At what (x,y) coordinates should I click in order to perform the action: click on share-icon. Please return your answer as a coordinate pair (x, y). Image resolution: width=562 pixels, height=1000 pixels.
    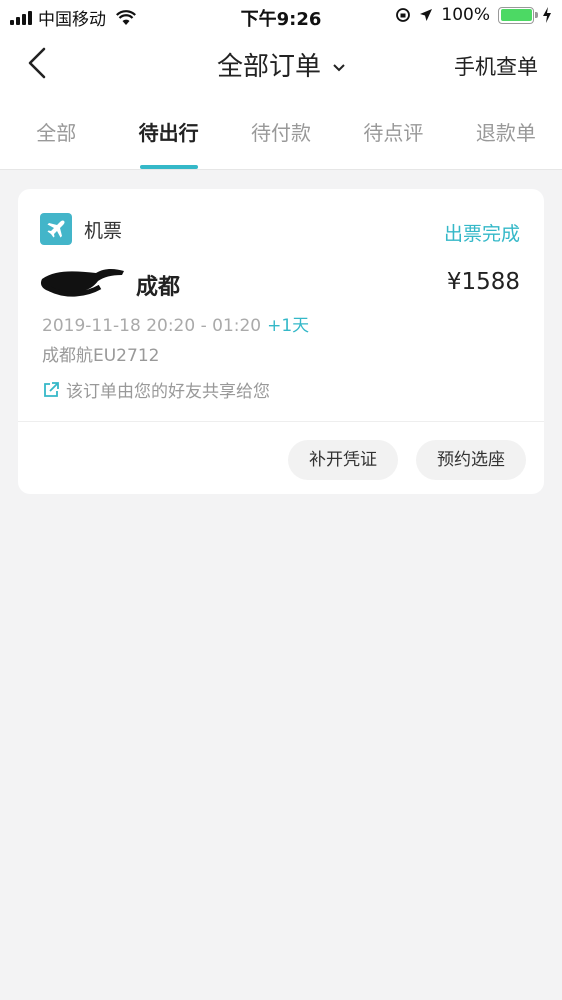
    Looking at the image, I should click on (51, 389).